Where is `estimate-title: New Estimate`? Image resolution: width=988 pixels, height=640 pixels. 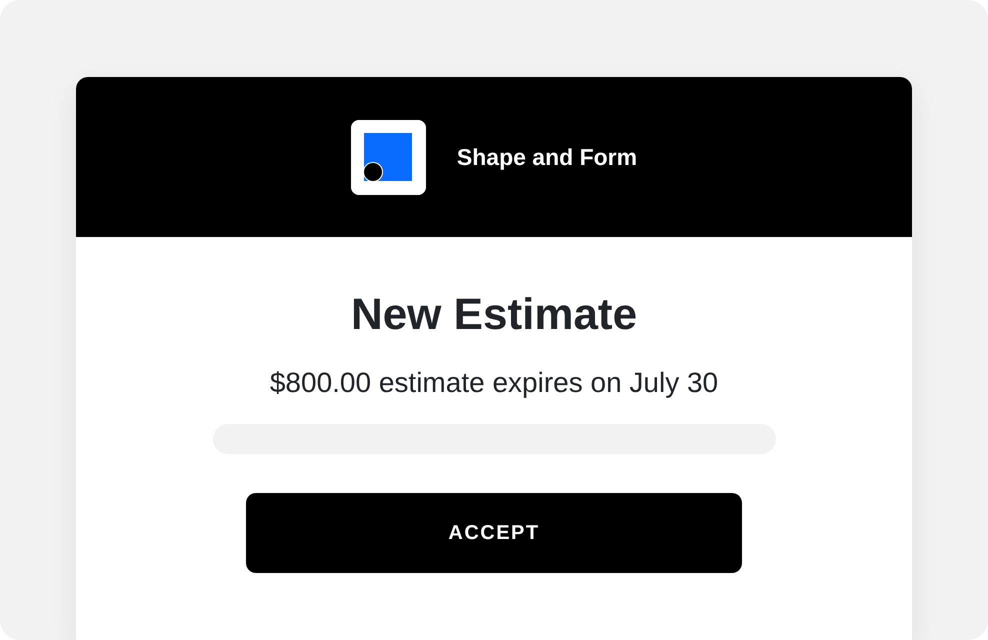 estimate-title: New Estimate is located at coordinates (494, 315).